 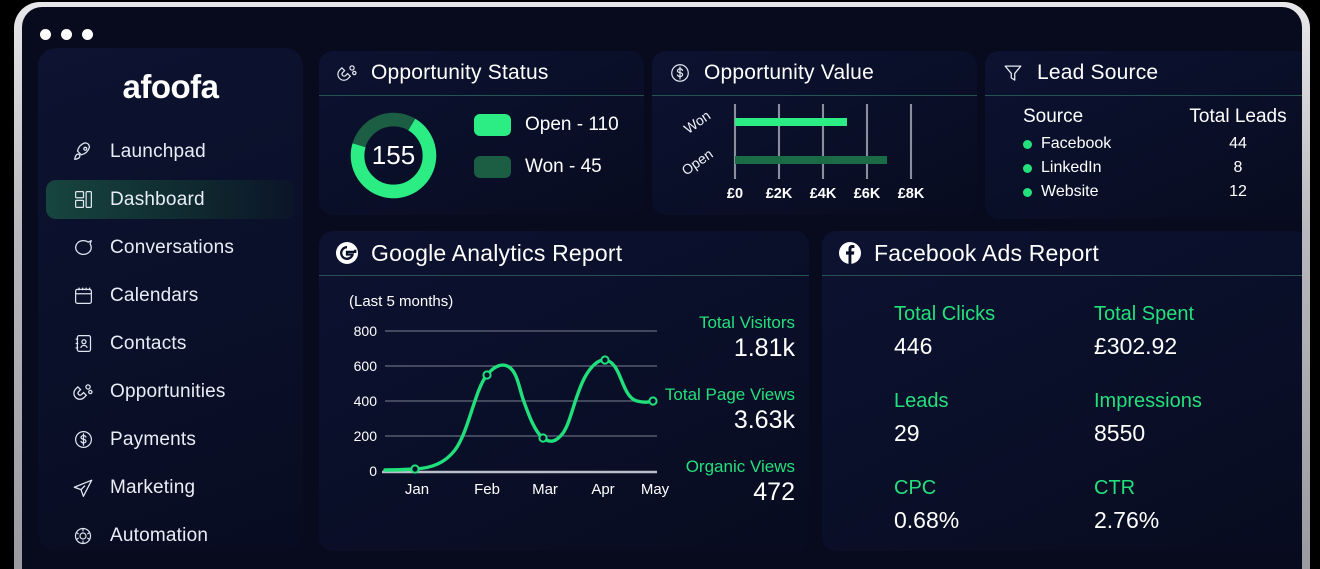 I want to click on donut-center-total: 155, so click(x=393, y=155).